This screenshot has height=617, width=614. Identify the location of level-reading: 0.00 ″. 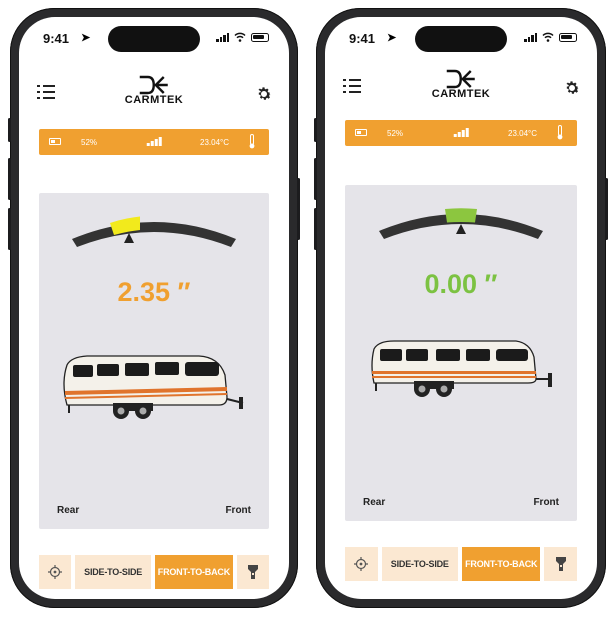
(461, 284).